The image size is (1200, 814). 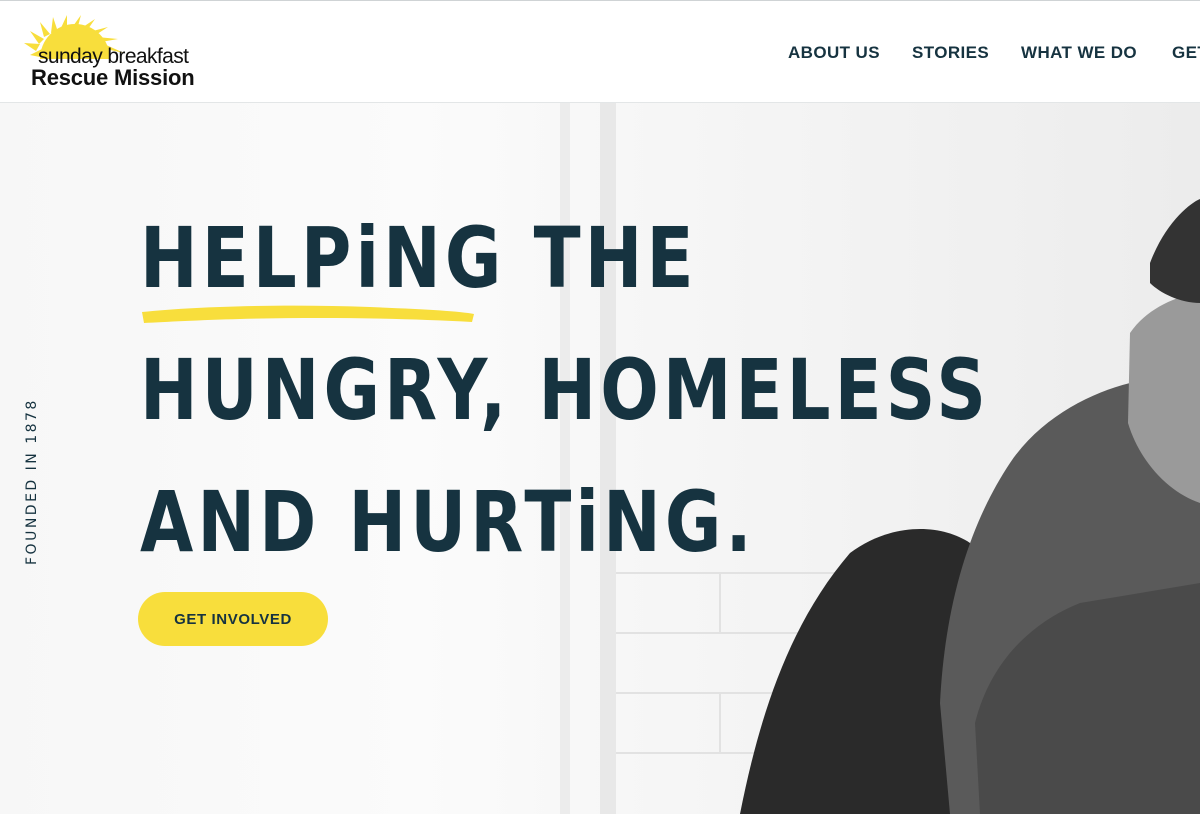 I want to click on headline-line-2: HUNGRY, HOMELESS, so click(x=565, y=390).